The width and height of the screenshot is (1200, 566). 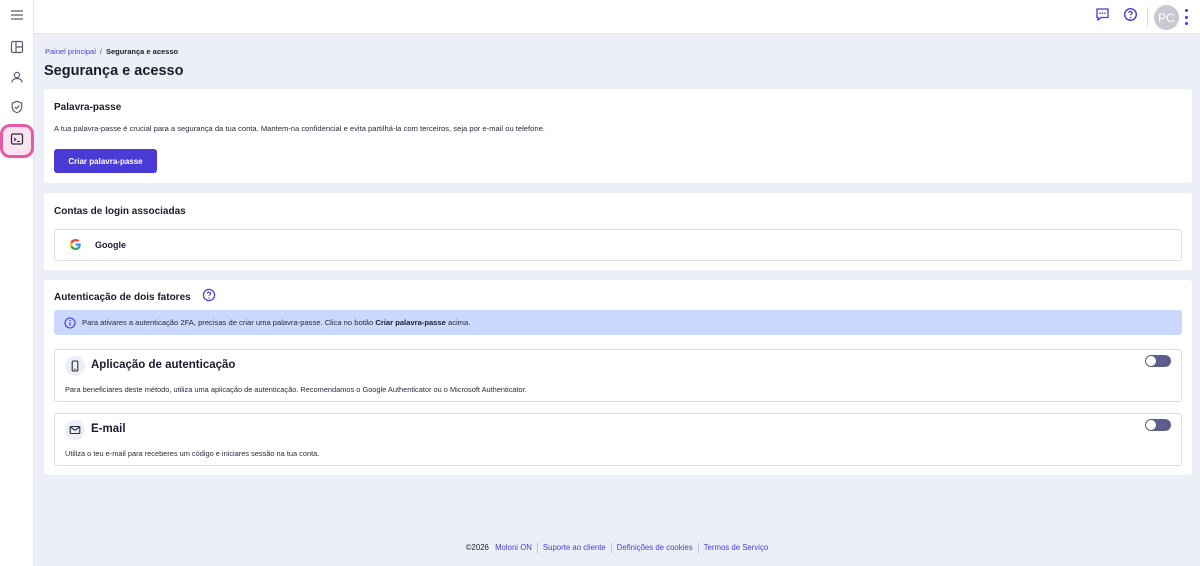 I want to click on breadcrumb-current: Segurança e acesso, so click(x=142, y=51).